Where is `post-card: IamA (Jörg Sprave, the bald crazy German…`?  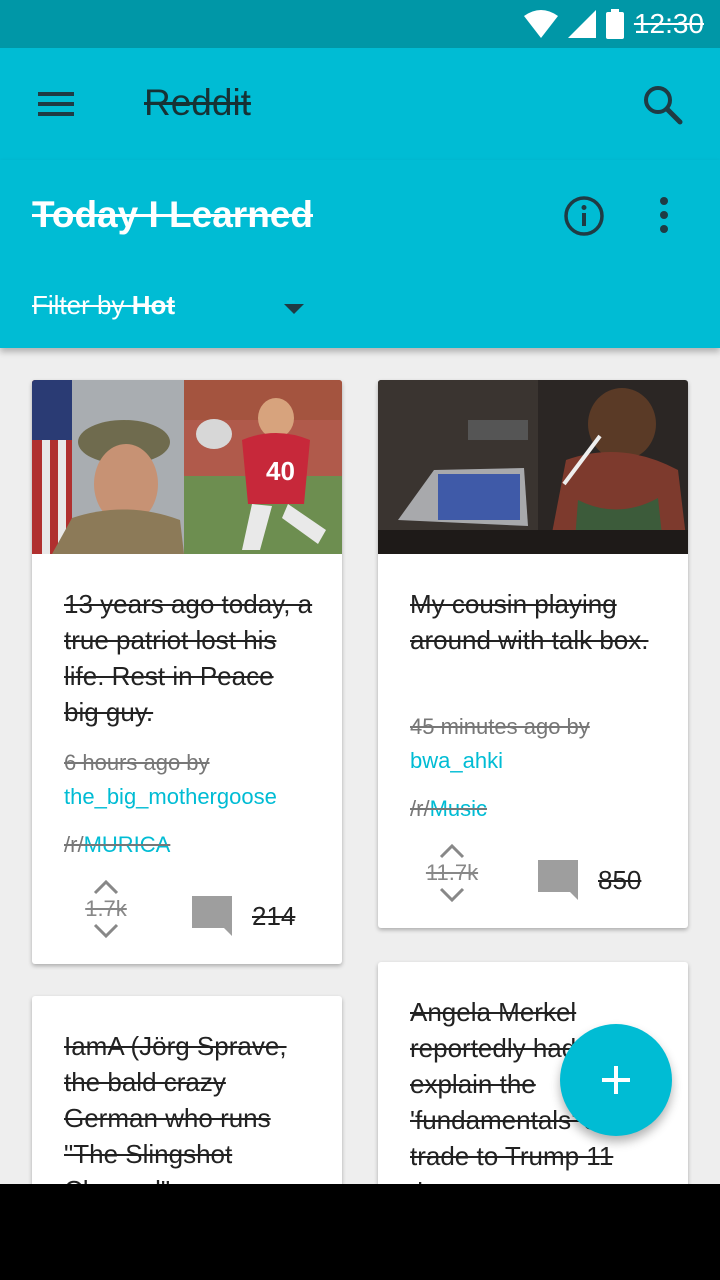
post-card: IamA (Jörg Sprave, the bald crazy German… is located at coordinates (187, 1090).